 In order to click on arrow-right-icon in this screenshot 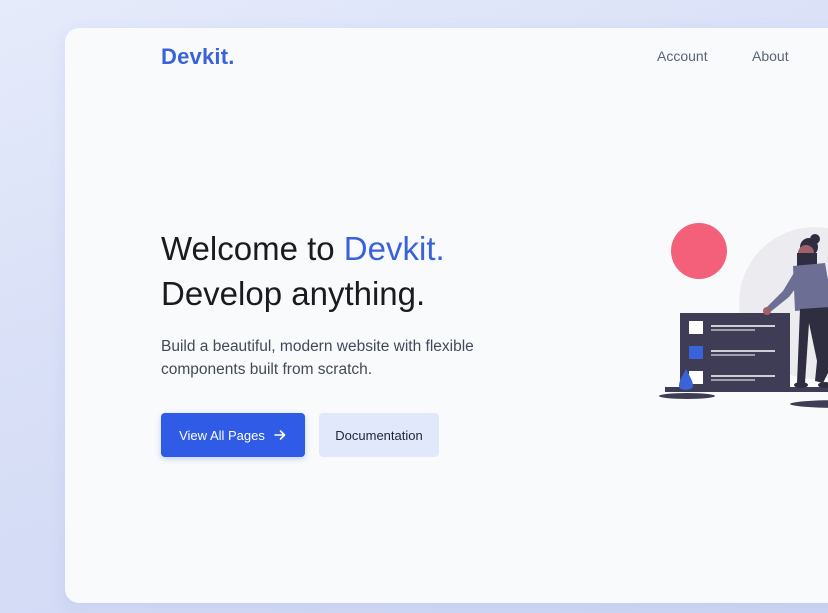, I will do `click(280, 435)`.